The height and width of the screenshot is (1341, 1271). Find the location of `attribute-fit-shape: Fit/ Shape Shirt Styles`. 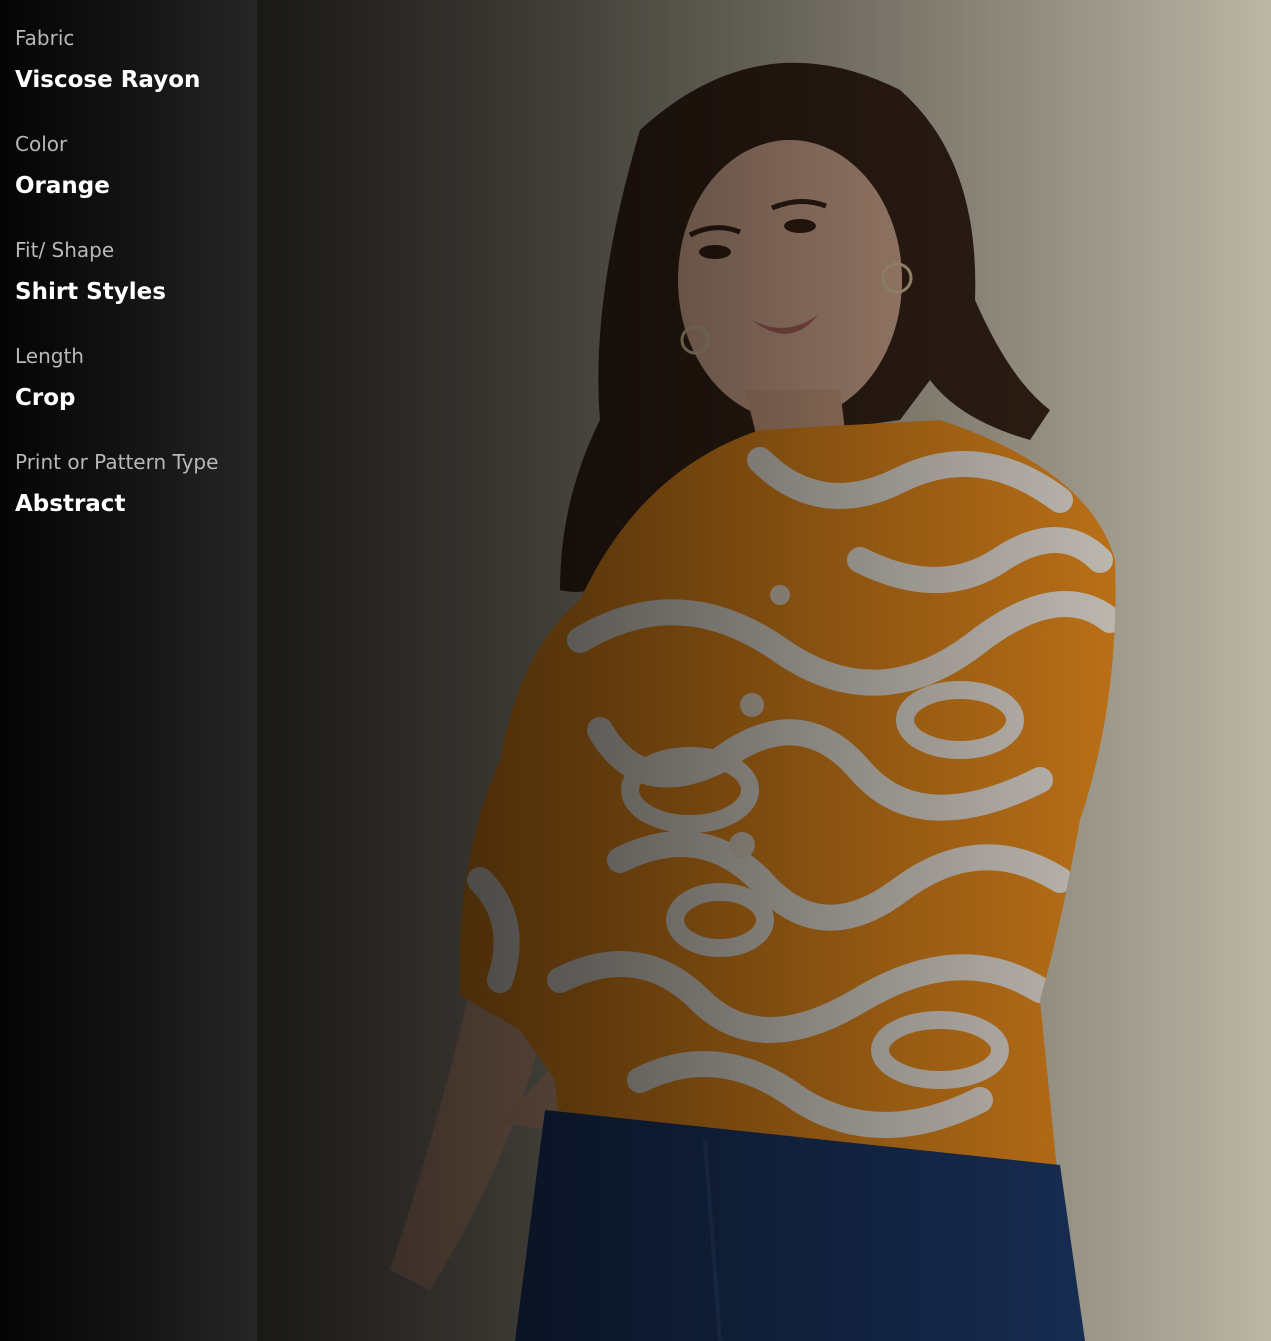

attribute-fit-shape: Fit/ Shape Shirt Styles is located at coordinates (90, 272).